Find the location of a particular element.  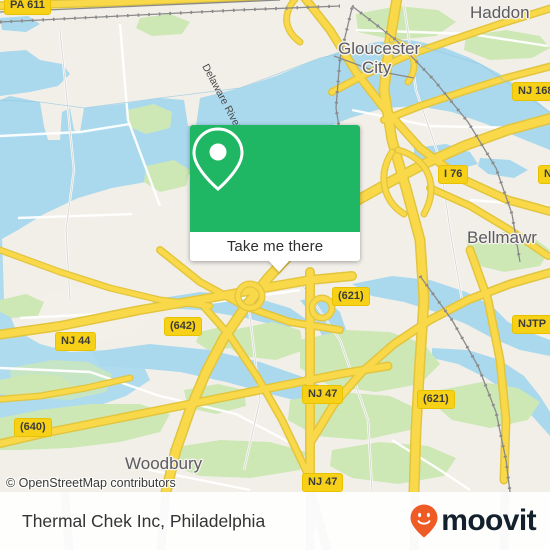

popup-pointer-tail is located at coordinates (279, 266).